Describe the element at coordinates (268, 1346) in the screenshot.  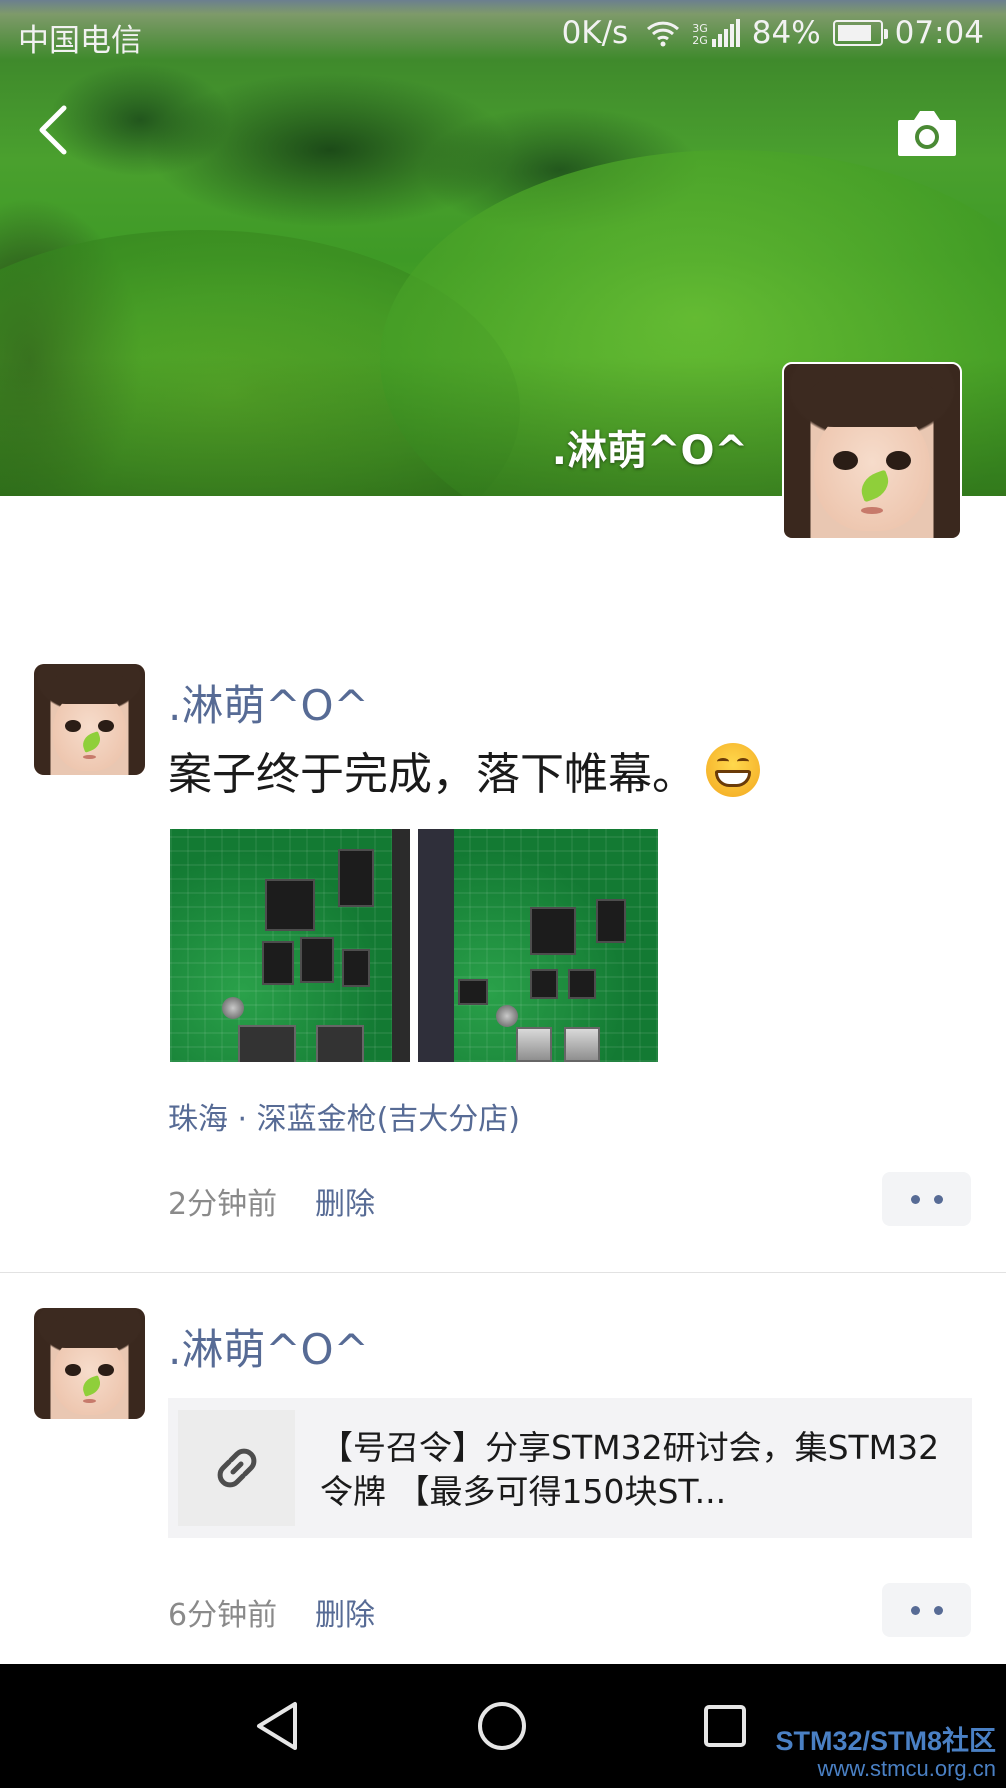
I see `post-author: .淋萌^O^` at that location.